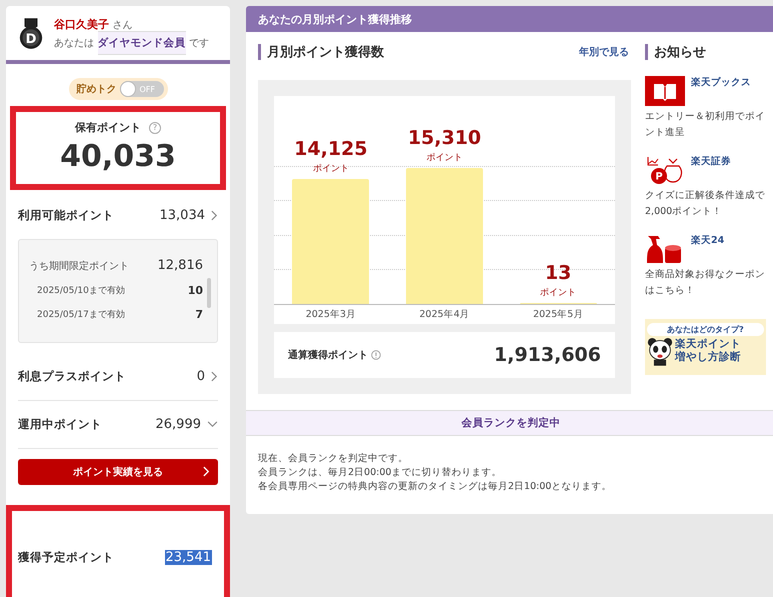  Describe the element at coordinates (178, 424) in the screenshot. I see `points-value: 26,999` at that location.